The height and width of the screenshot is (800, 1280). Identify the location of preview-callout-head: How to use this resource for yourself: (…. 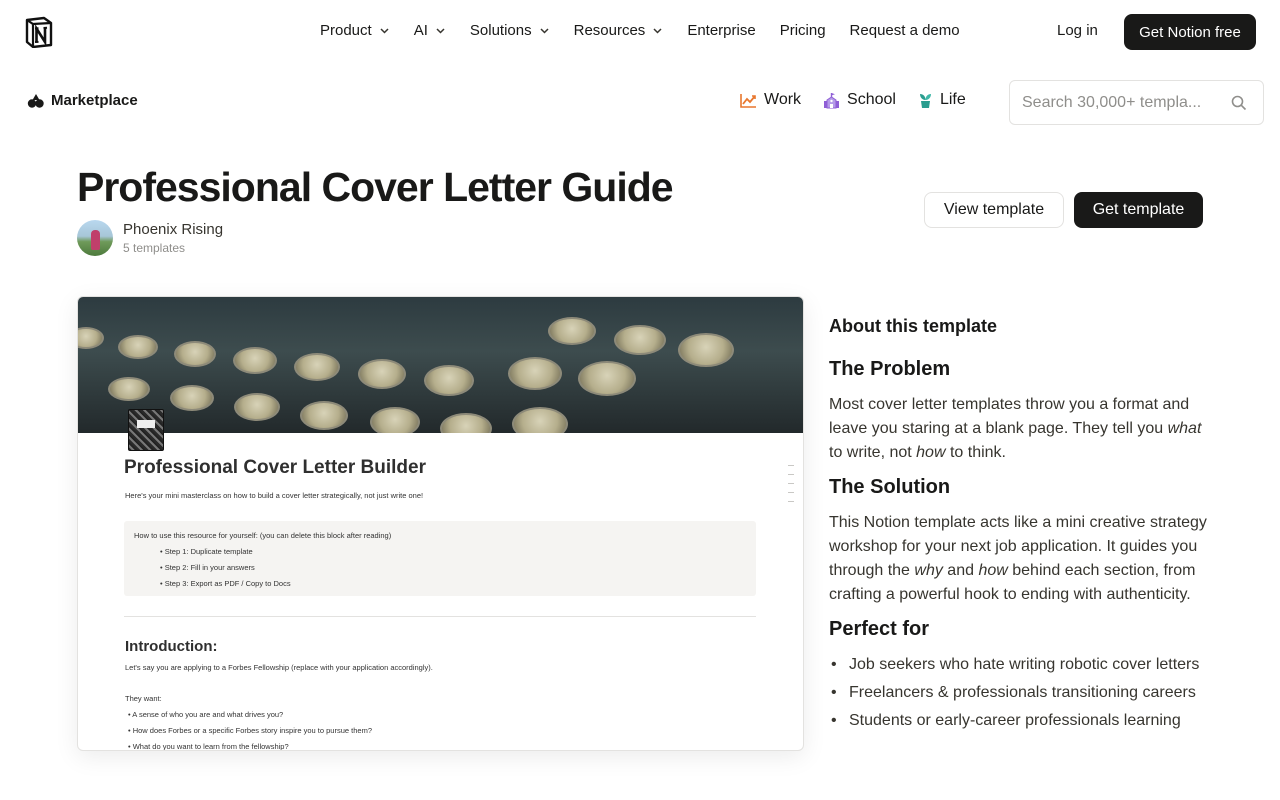
(263, 535).